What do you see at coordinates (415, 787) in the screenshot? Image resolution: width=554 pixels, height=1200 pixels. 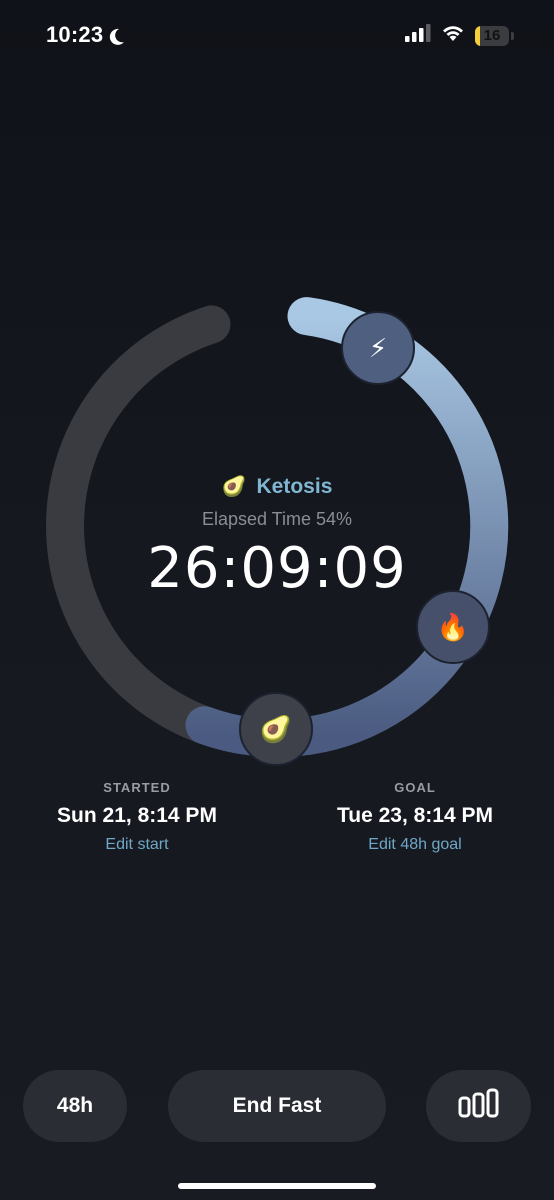 I see `goal-label: GOAL` at bounding box center [415, 787].